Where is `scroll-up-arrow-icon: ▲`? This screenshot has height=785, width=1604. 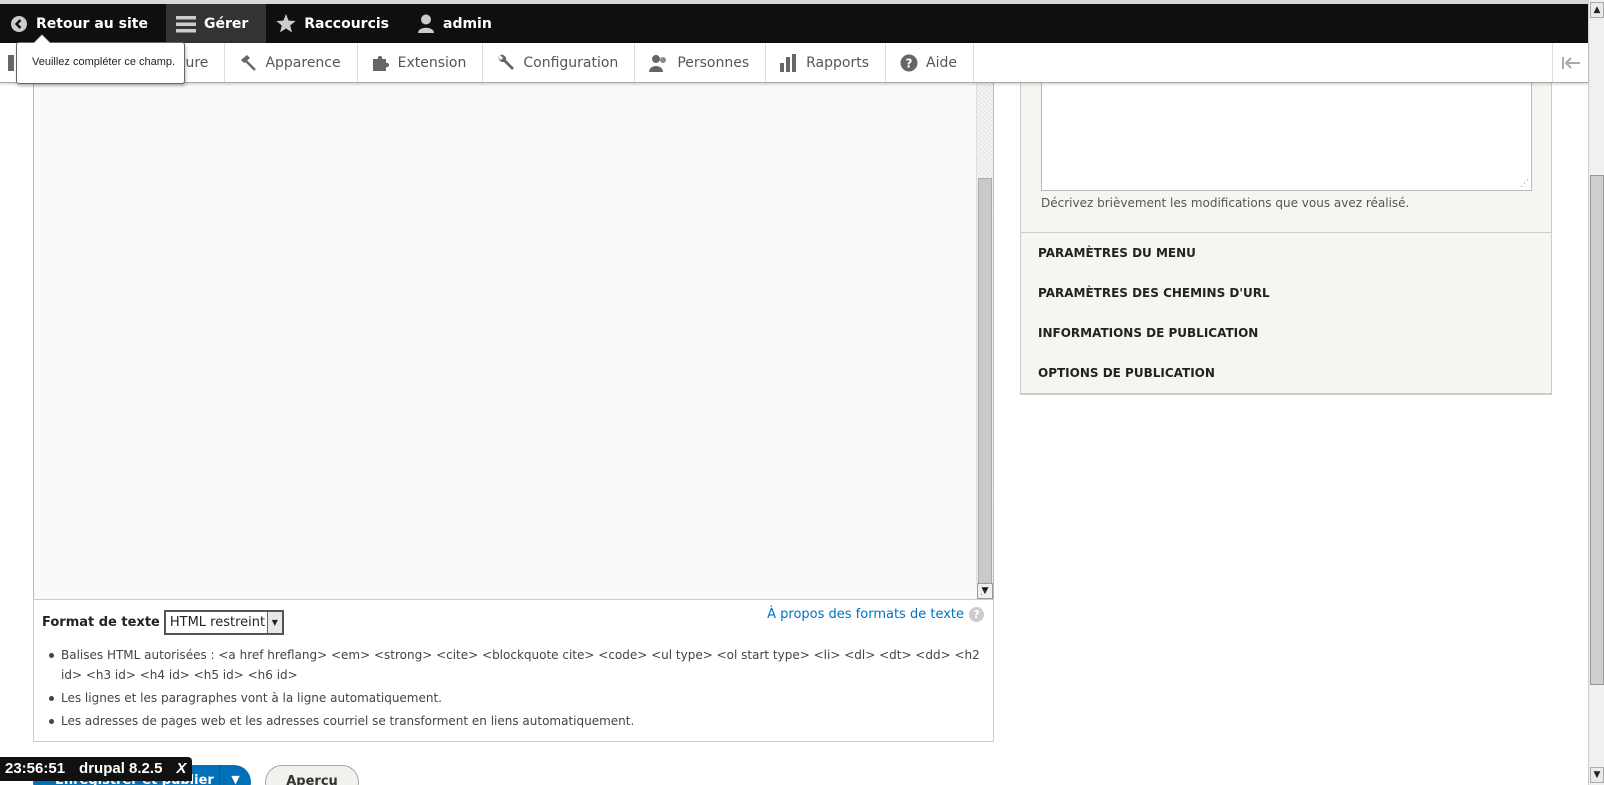
scroll-up-arrow-icon: ▲ is located at coordinates (1597, 10).